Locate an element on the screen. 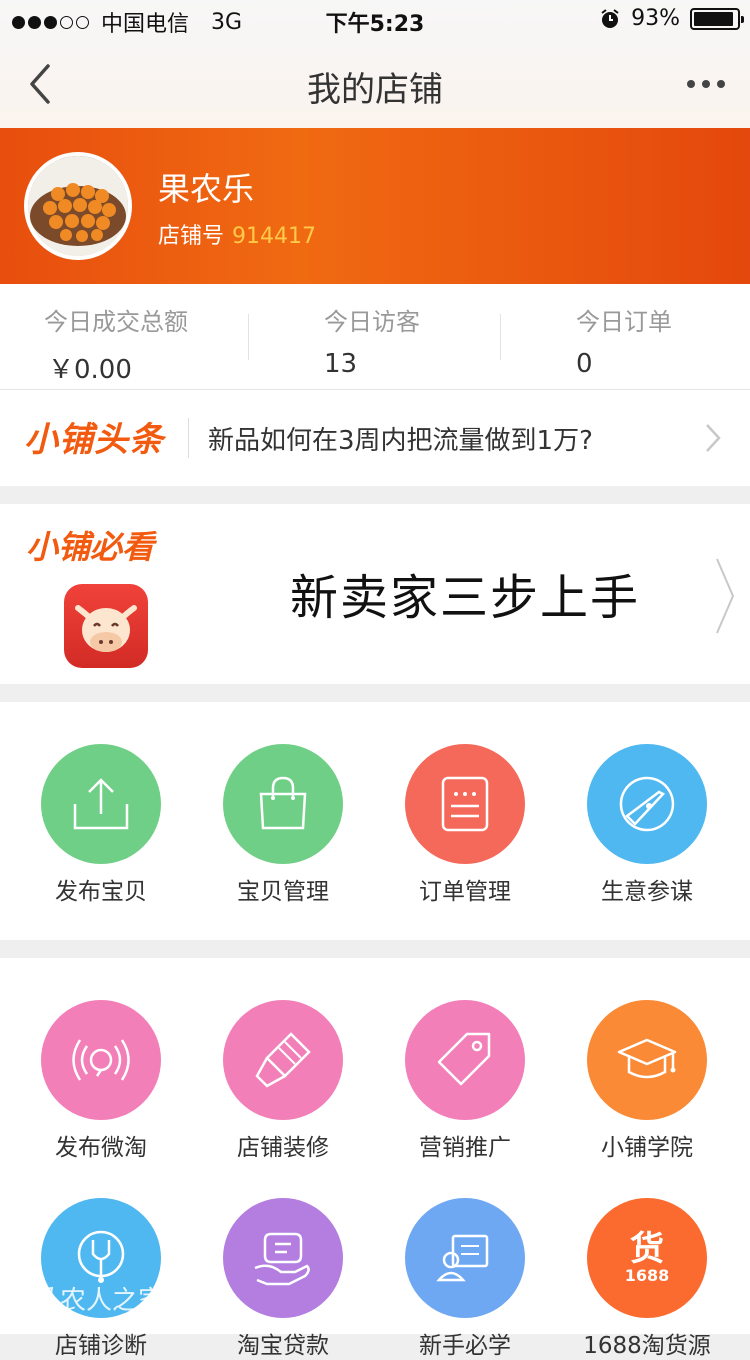 Image resolution: width=750 pixels, height=1360 pixels. upload-icon is located at coordinates (101, 804).